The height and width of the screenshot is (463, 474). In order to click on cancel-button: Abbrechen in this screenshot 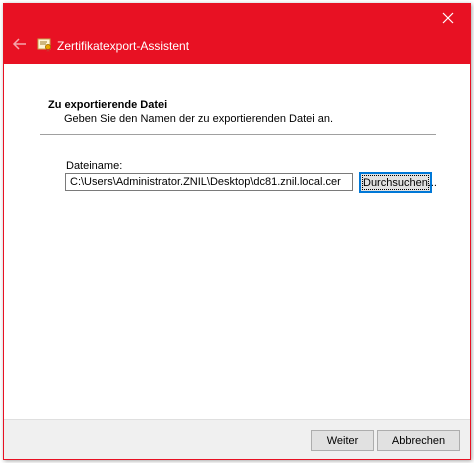, I will do `click(418, 440)`.